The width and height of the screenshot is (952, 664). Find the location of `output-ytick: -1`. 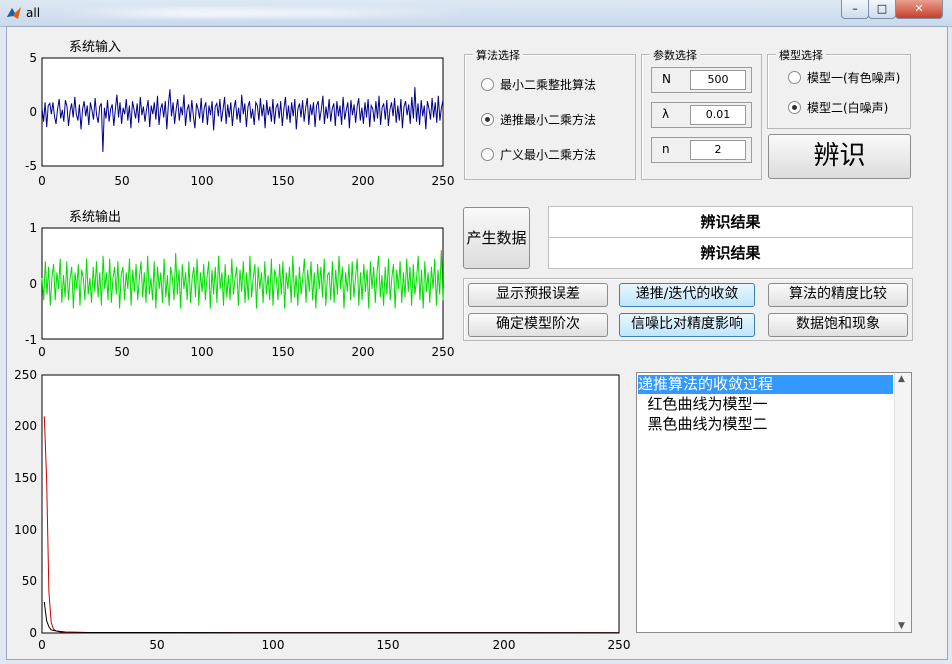

output-ytick: -1 is located at coordinates (31, 340).